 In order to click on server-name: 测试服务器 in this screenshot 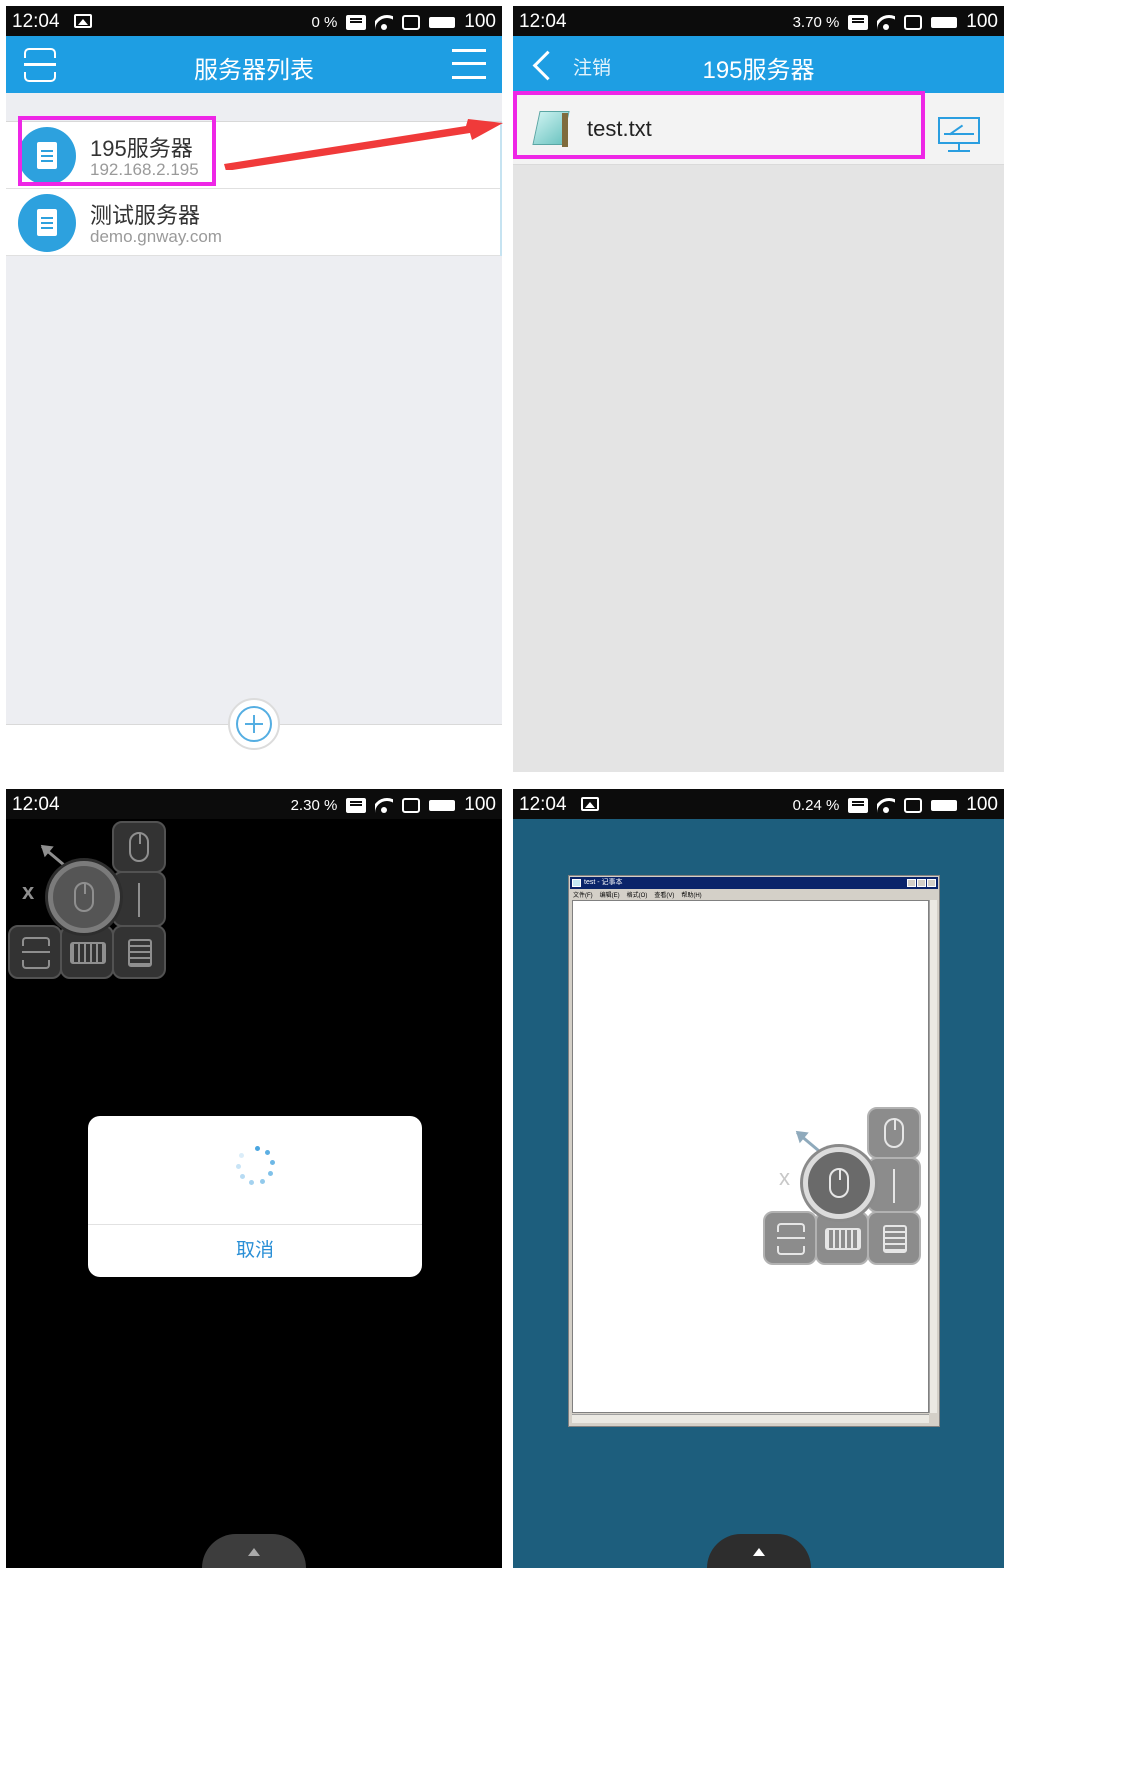, I will do `click(145, 215)`.